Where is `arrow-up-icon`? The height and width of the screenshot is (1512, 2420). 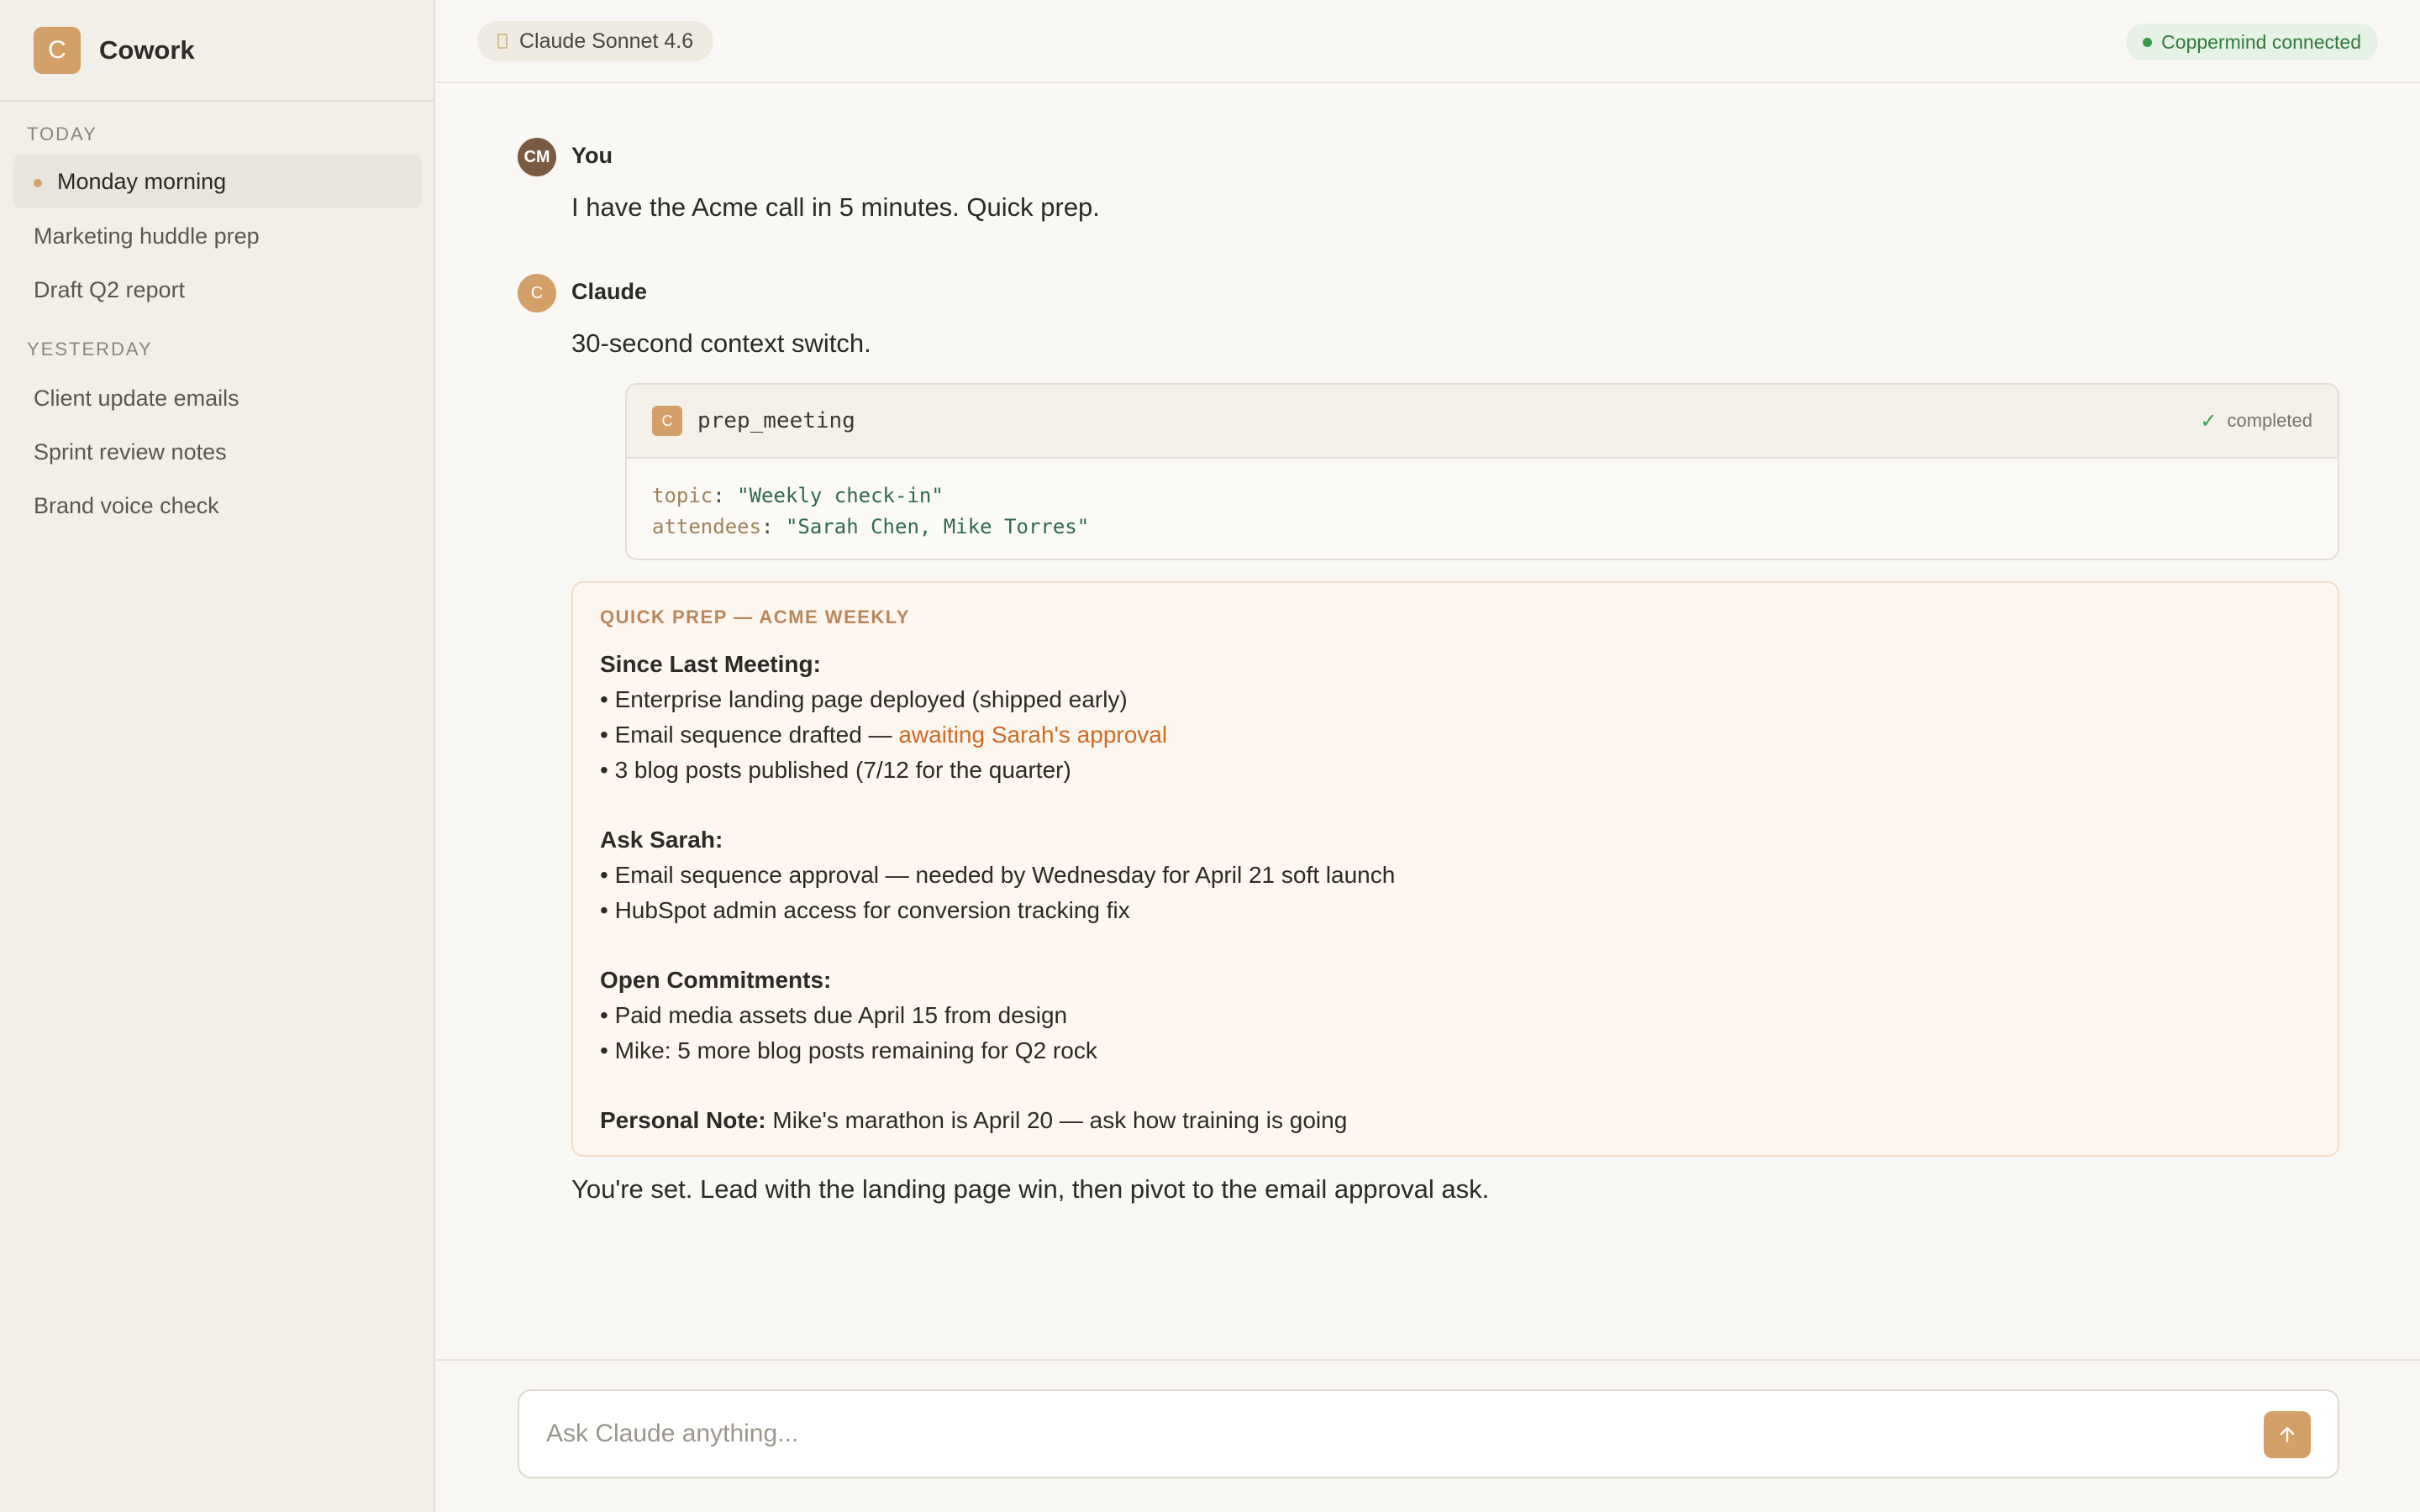
arrow-up-icon is located at coordinates (2287, 1434).